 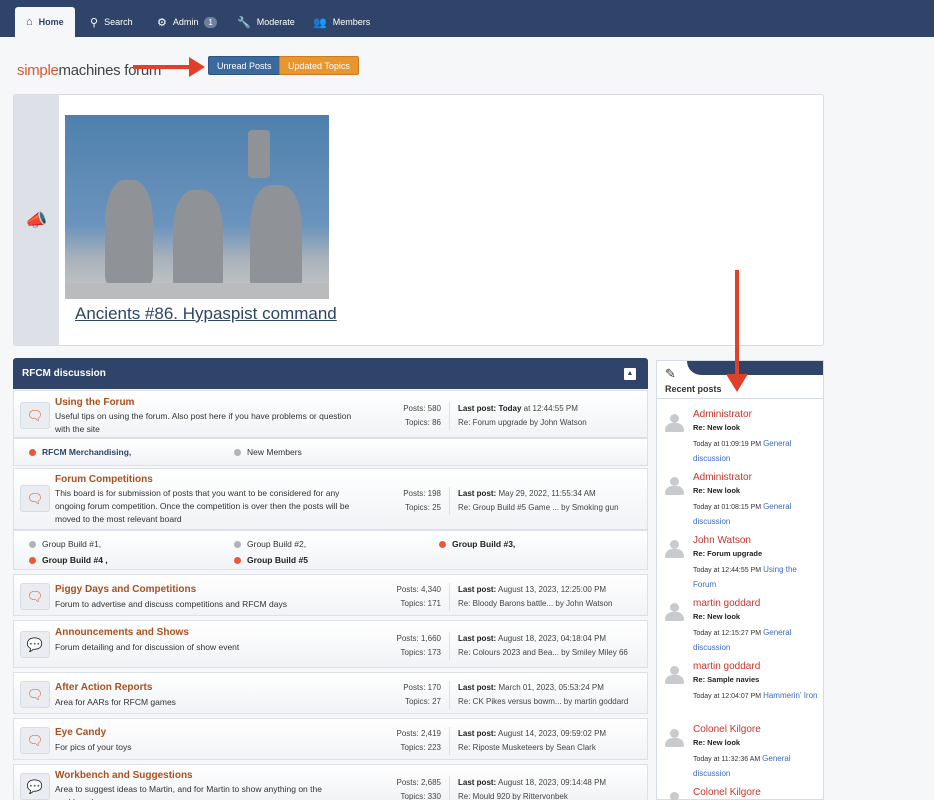 What do you see at coordinates (742, 766) in the screenshot?
I see `recent-post-time: Today at 11:32:36 AM General discussion` at bounding box center [742, 766].